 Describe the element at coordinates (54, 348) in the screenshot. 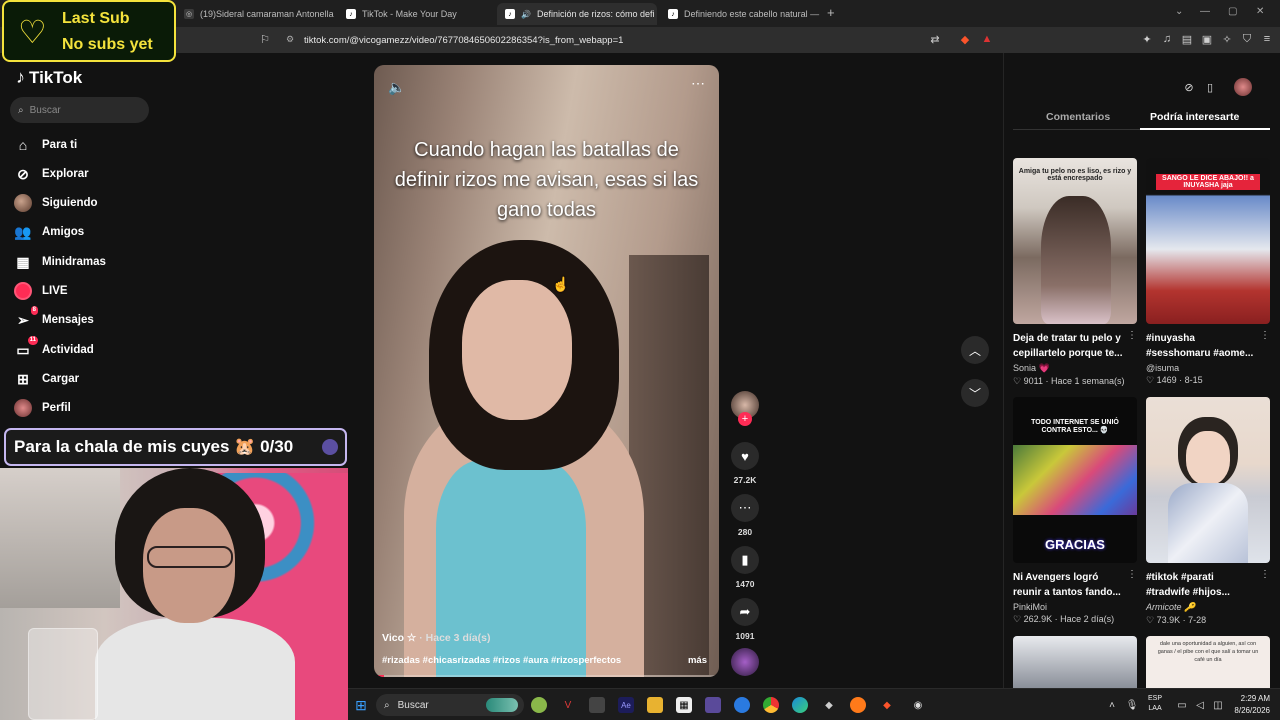

I see `sidebar-item-actividad: ▭ 11 Actividad` at that location.